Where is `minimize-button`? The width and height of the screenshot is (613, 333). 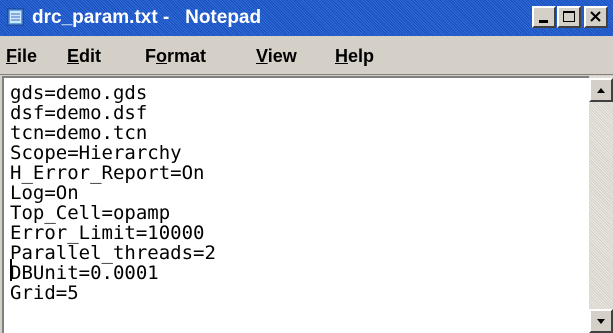
minimize-button is located at coordinates (544, 17).